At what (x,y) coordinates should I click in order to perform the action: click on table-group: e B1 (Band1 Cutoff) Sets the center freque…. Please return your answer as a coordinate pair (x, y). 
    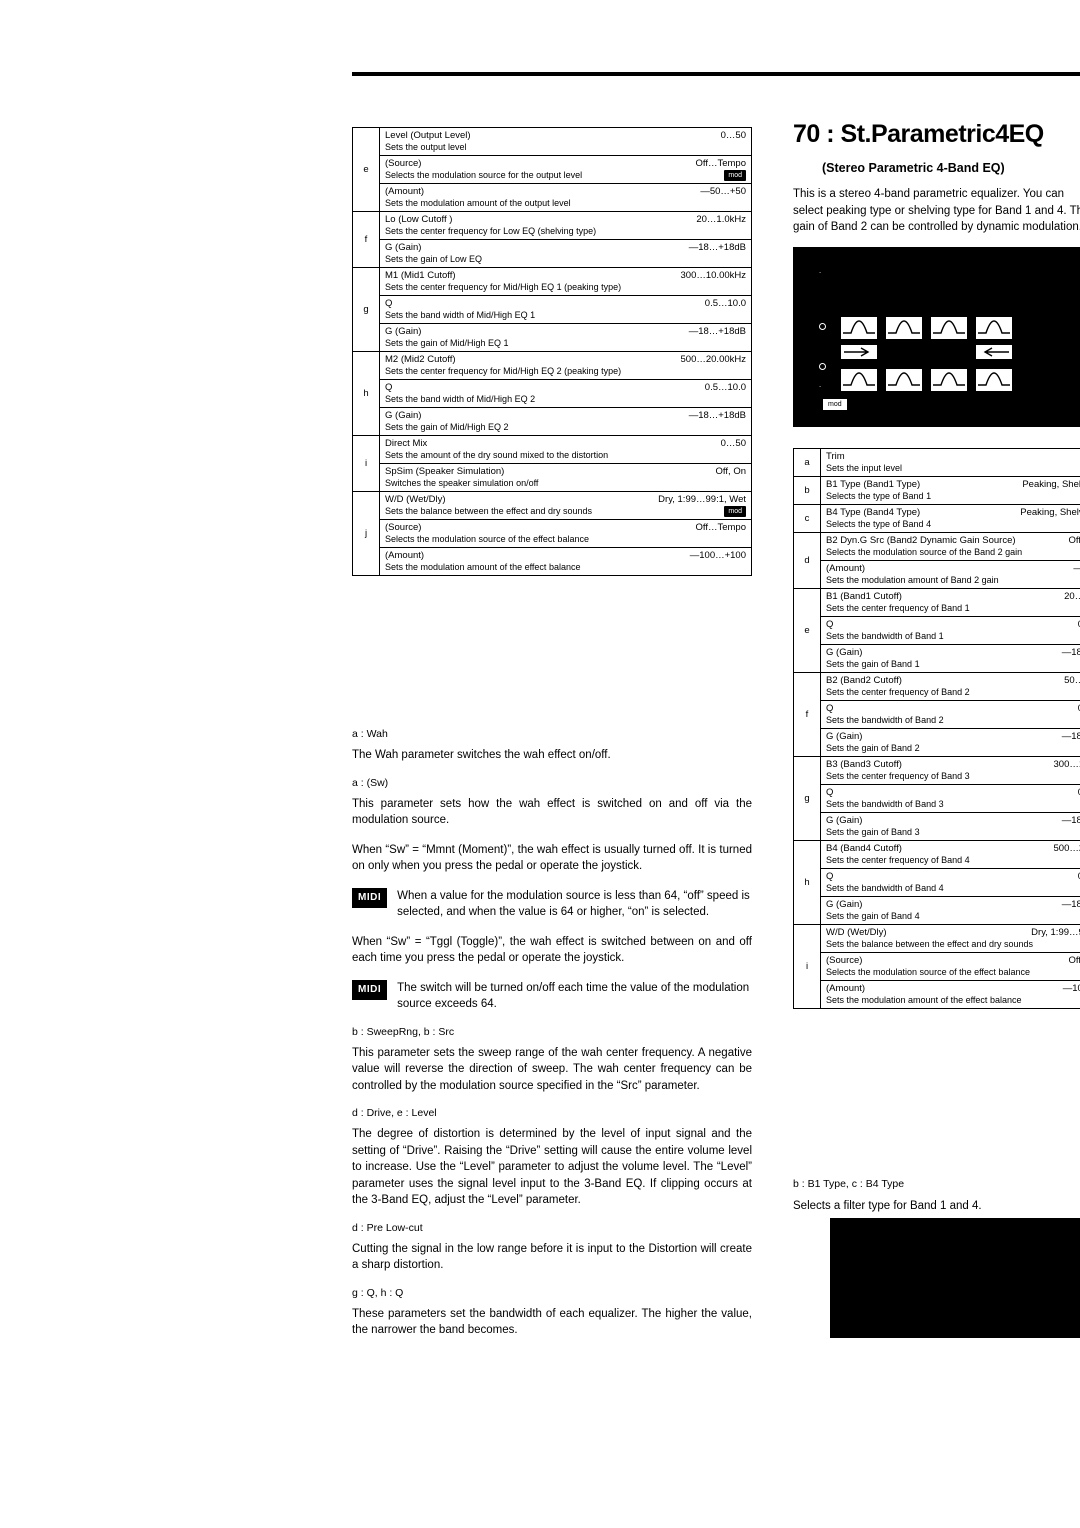
    Looking at the image, I should click on (937, 631).